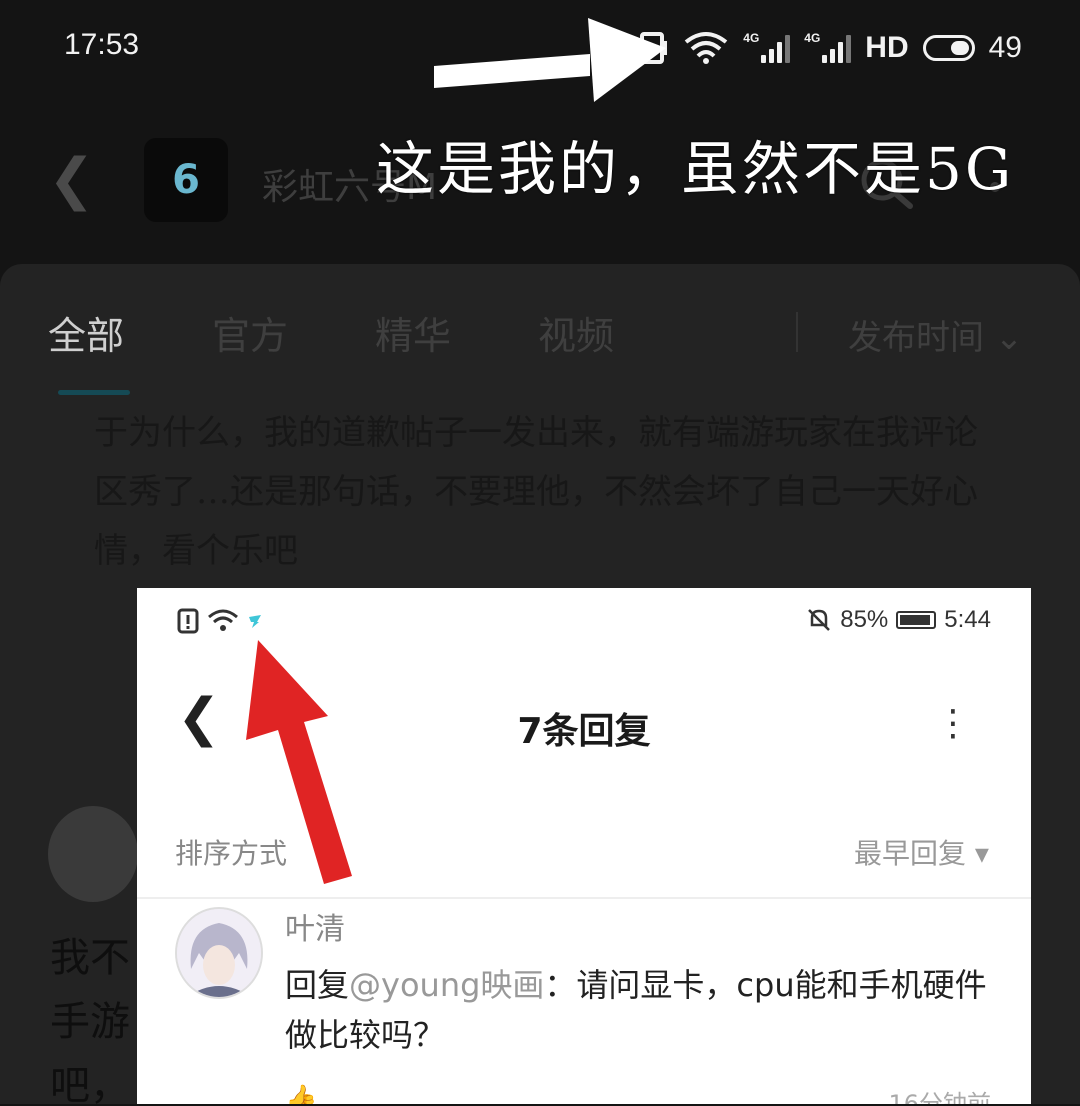 This screenshot has width=1080, height=1106. Describe the element at coordinates (767, 47) in the screenshot. I see `cell-signal-1-icon: 4G` at that location.